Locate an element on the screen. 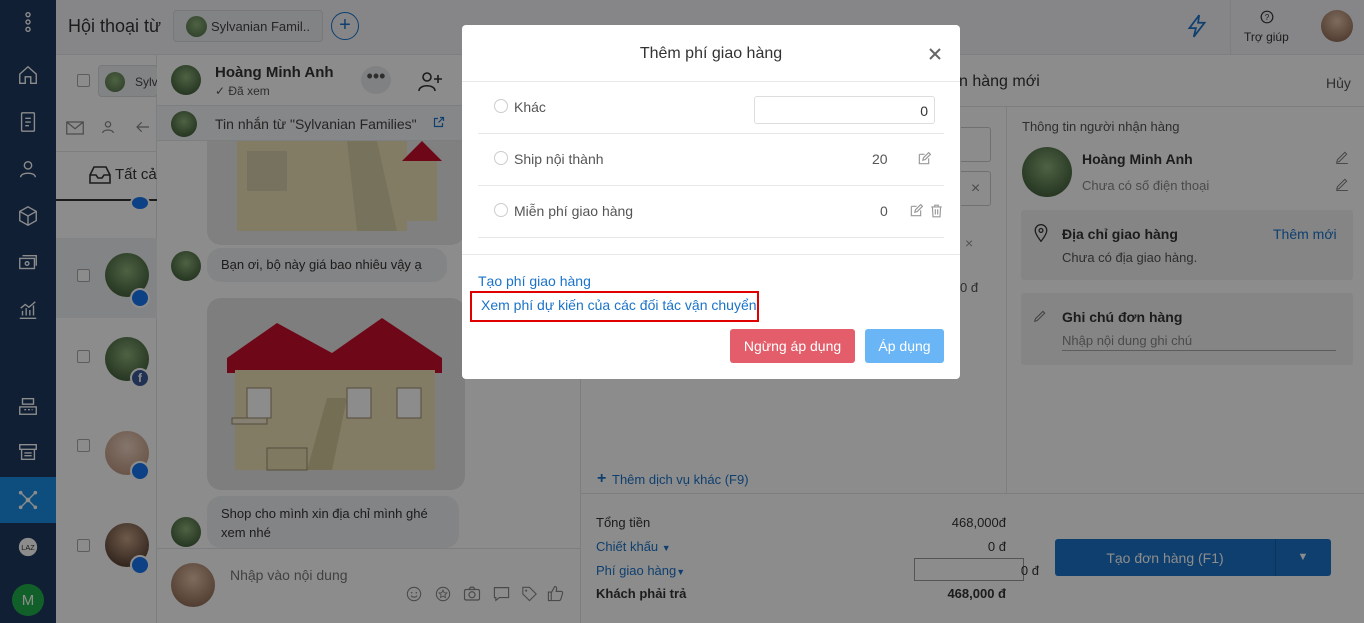  option-label: Khác is located at coordinates (530, 107).